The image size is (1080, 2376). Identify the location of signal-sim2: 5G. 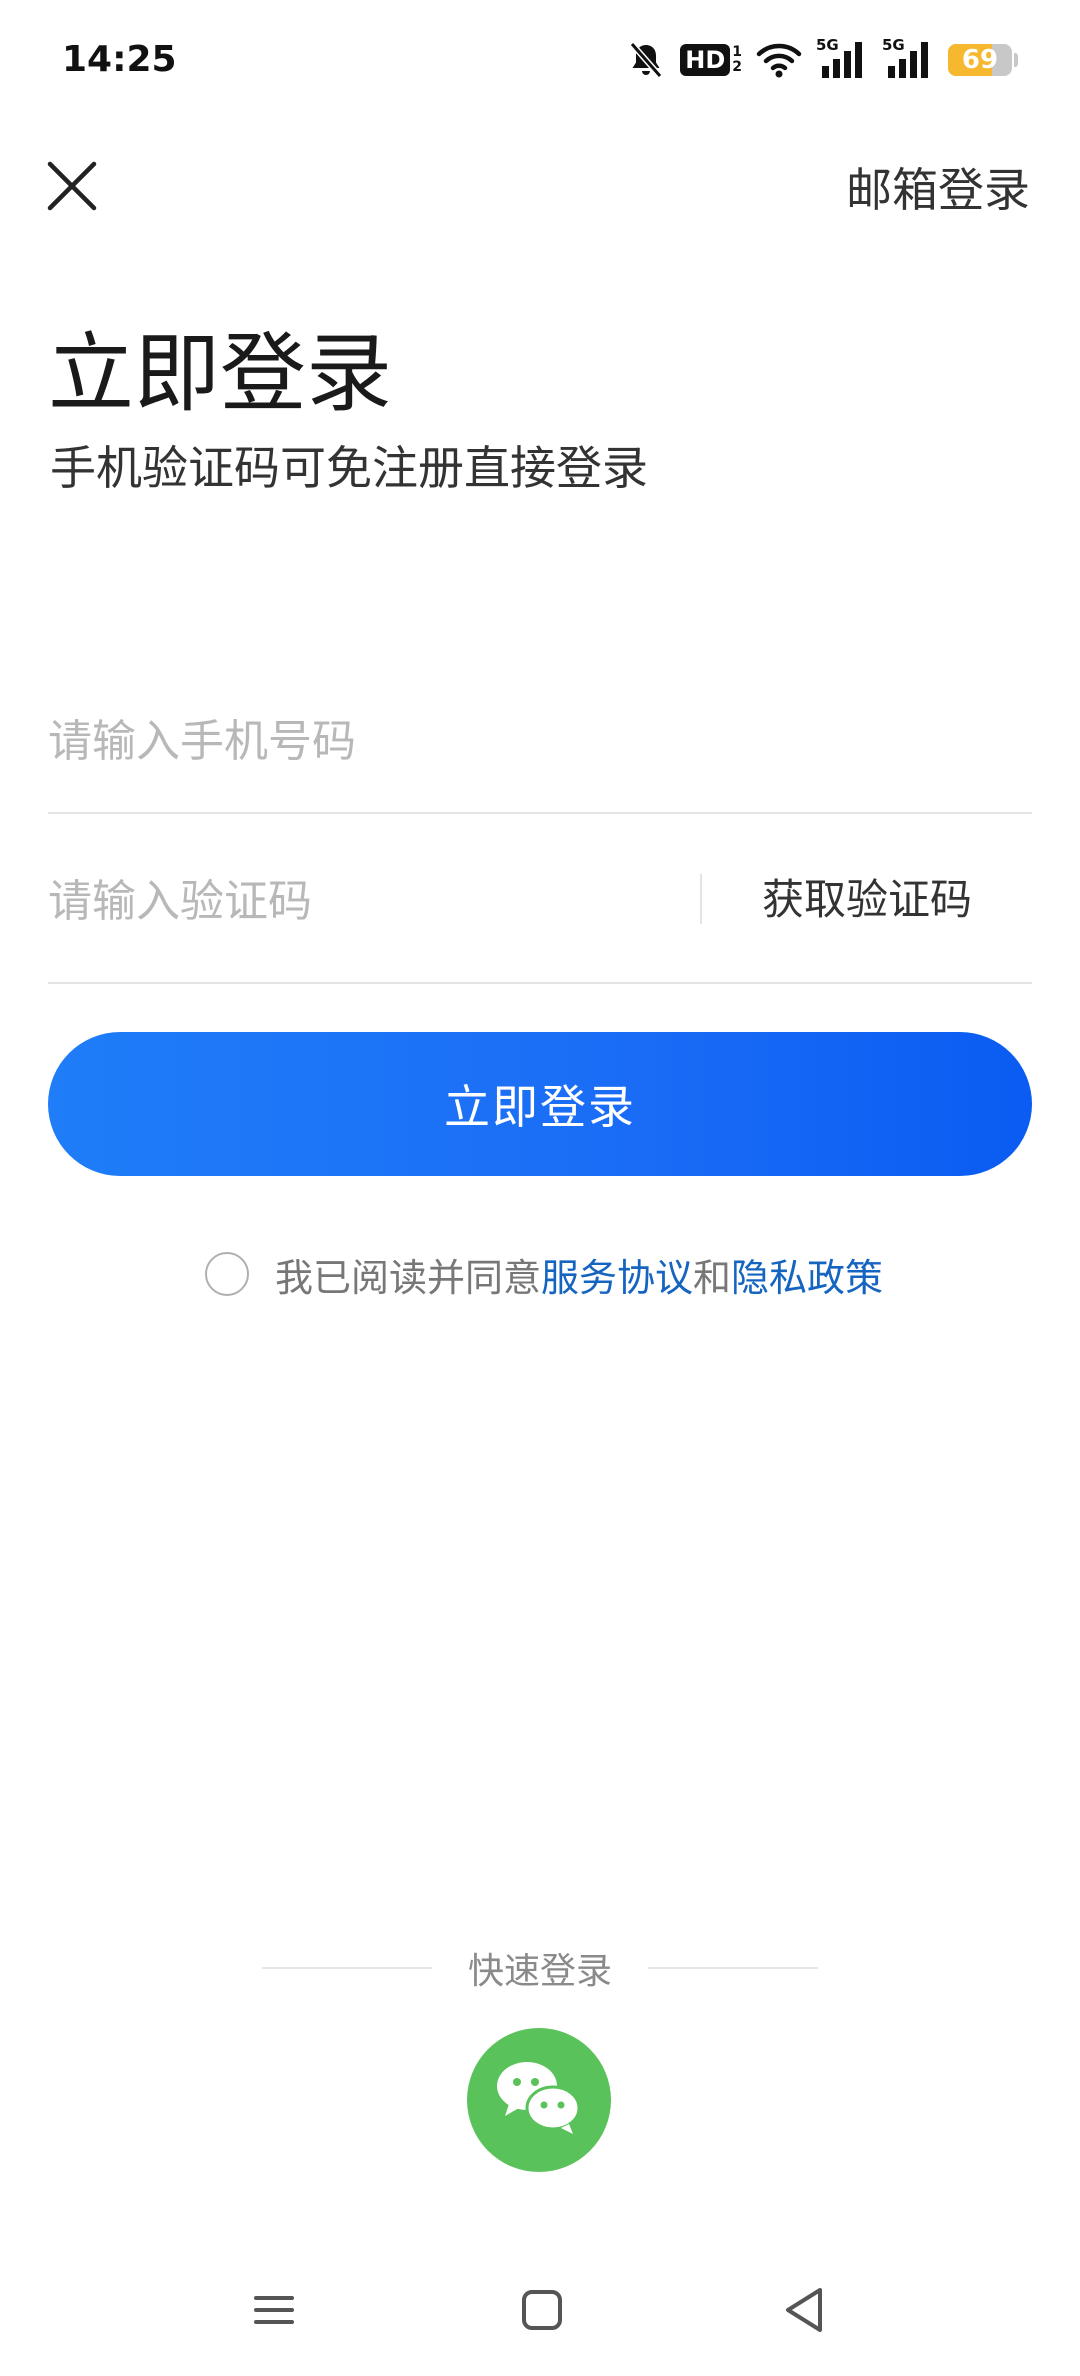
(908, 58).